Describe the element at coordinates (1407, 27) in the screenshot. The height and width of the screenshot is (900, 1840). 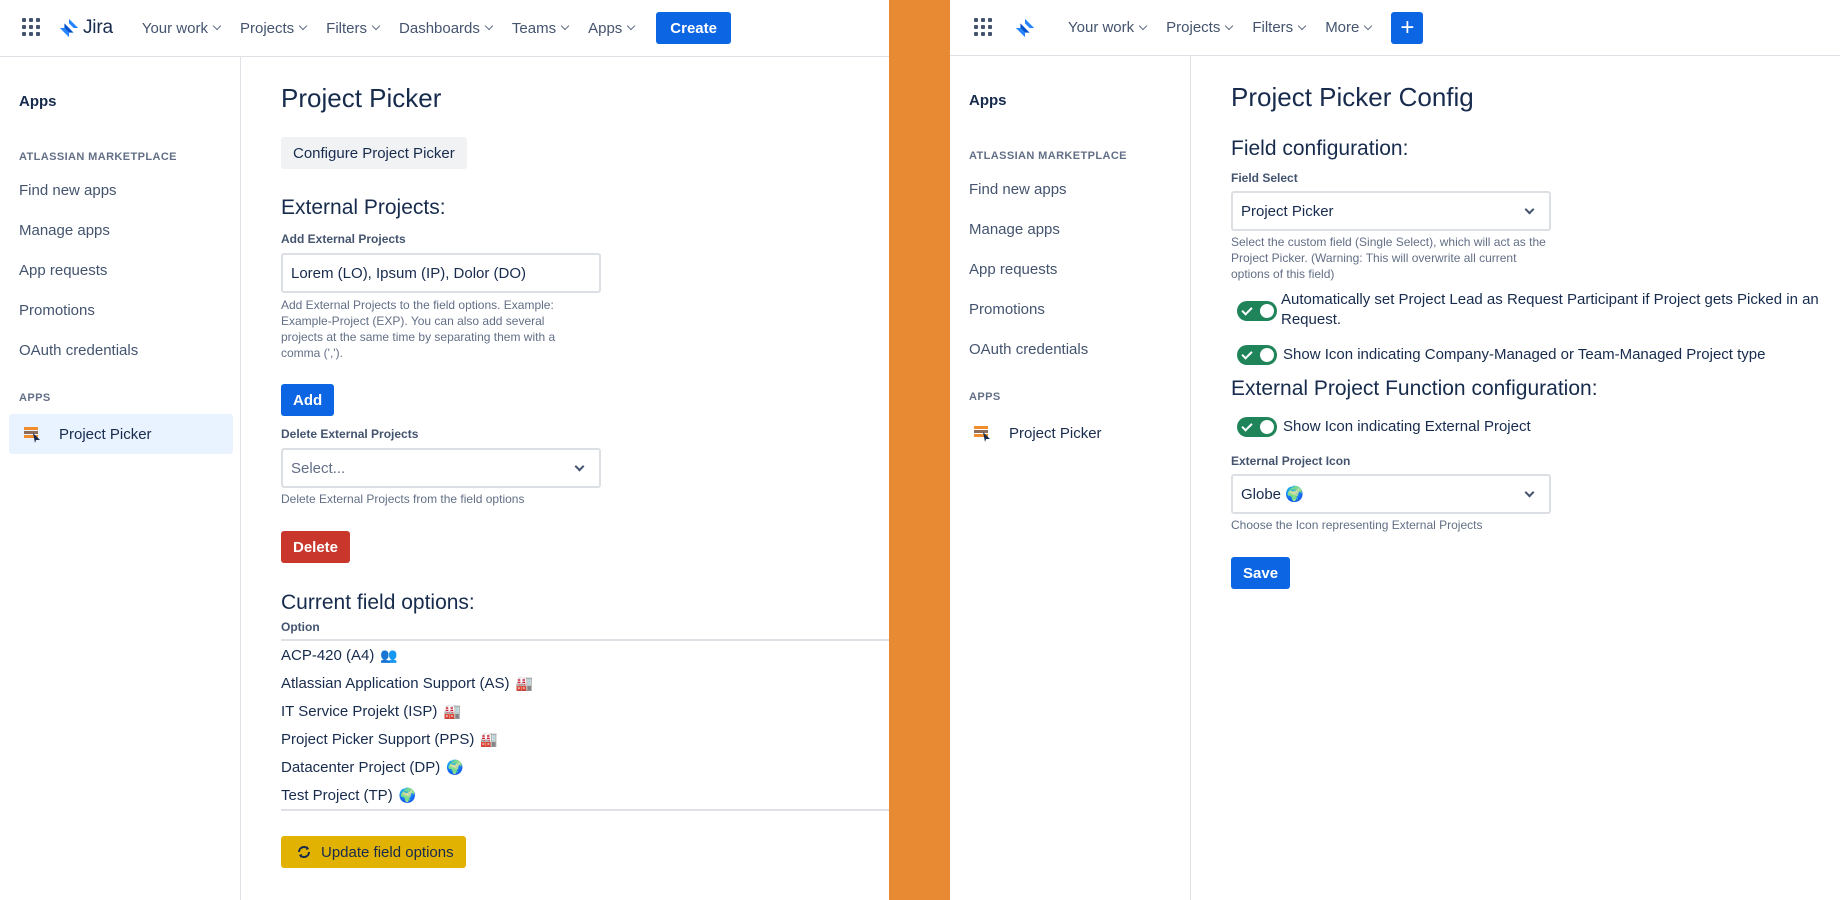
I see `create-plus-button: +` at that location.